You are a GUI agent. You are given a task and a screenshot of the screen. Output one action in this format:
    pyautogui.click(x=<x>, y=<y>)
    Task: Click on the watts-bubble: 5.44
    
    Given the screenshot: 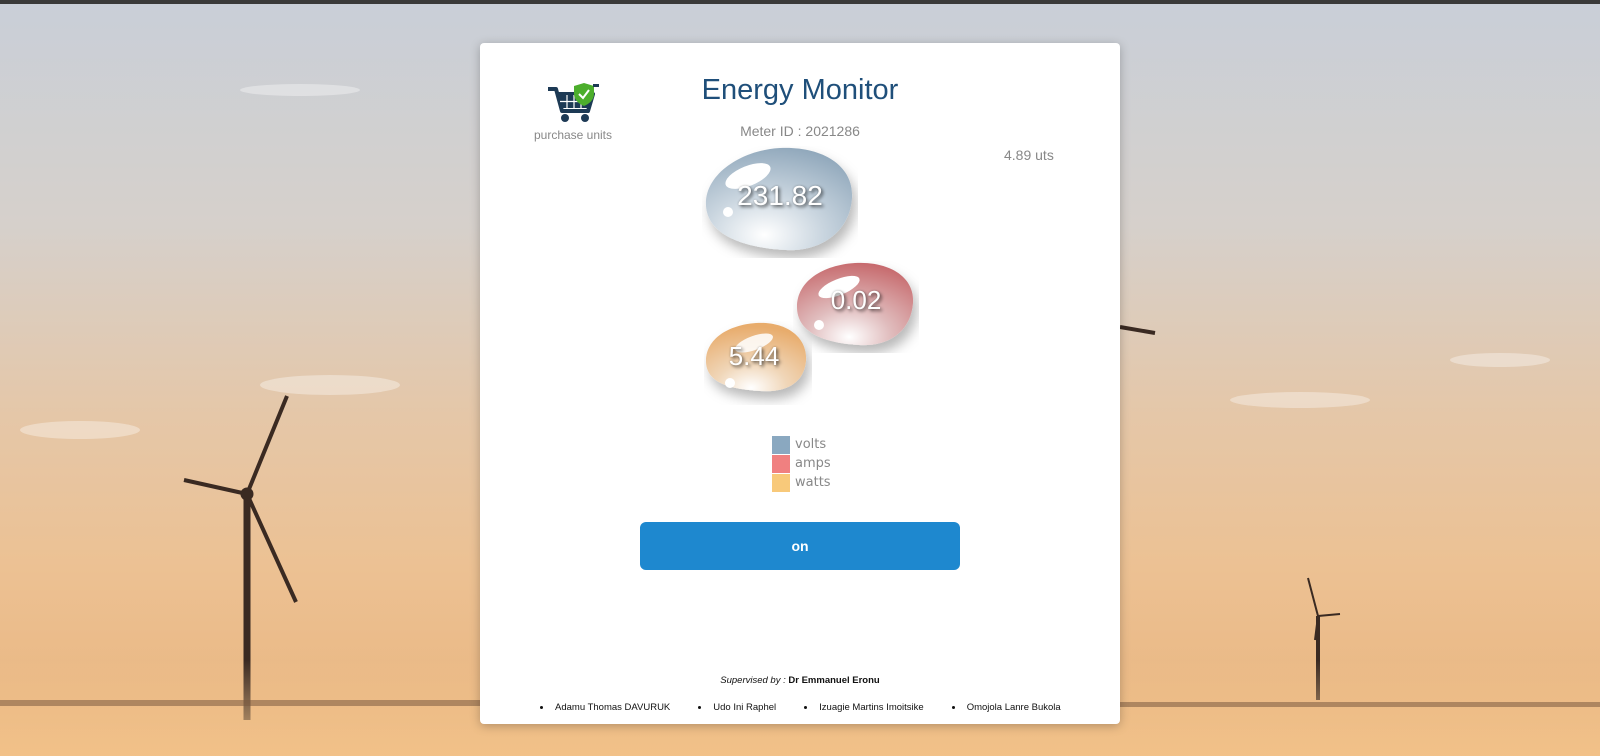 What is the action you would take?
    pyautogui.click(x=758, y=363)
    